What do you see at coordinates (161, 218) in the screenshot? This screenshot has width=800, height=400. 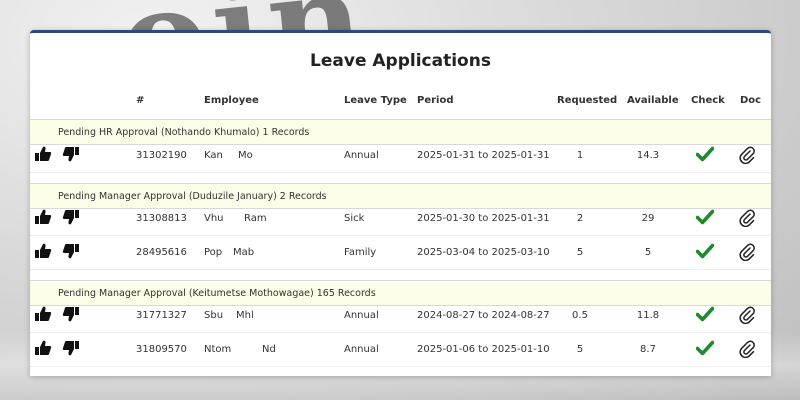 I see `employee-number: 31308813` at bounding box center [161, 218].